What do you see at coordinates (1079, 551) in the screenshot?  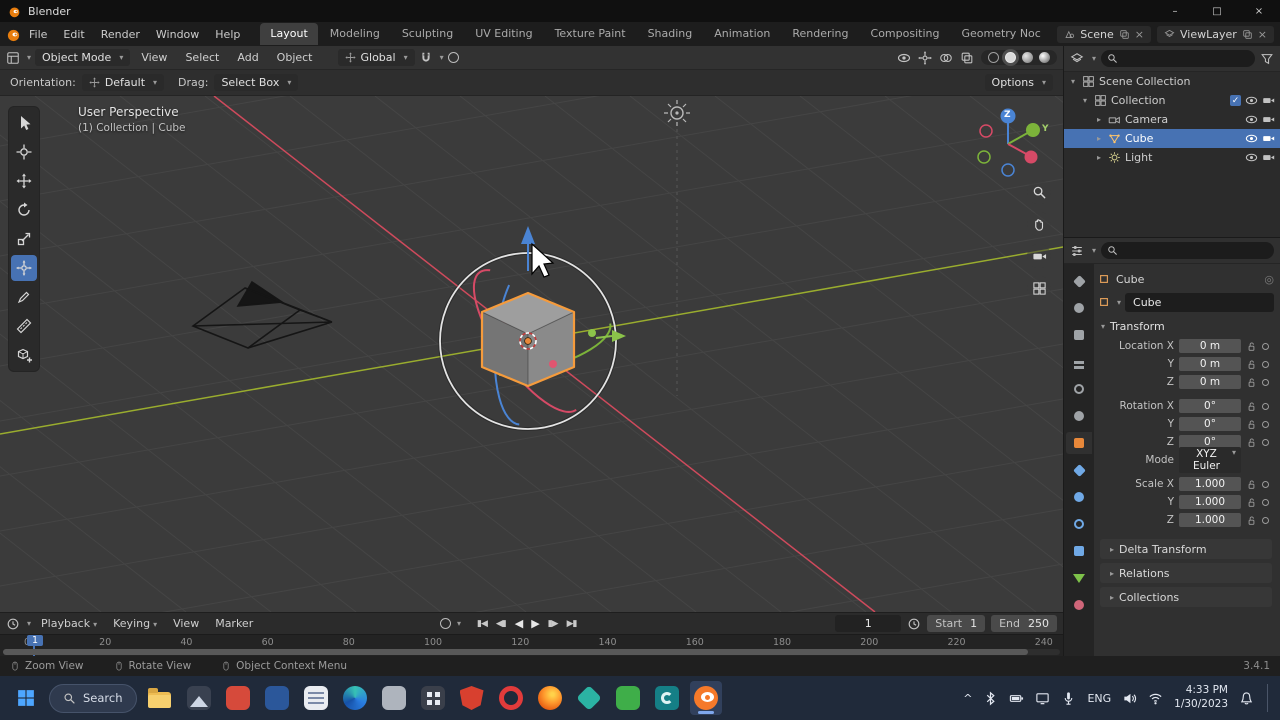 I see `tab-constraints` at bounding box center [1079, 551].